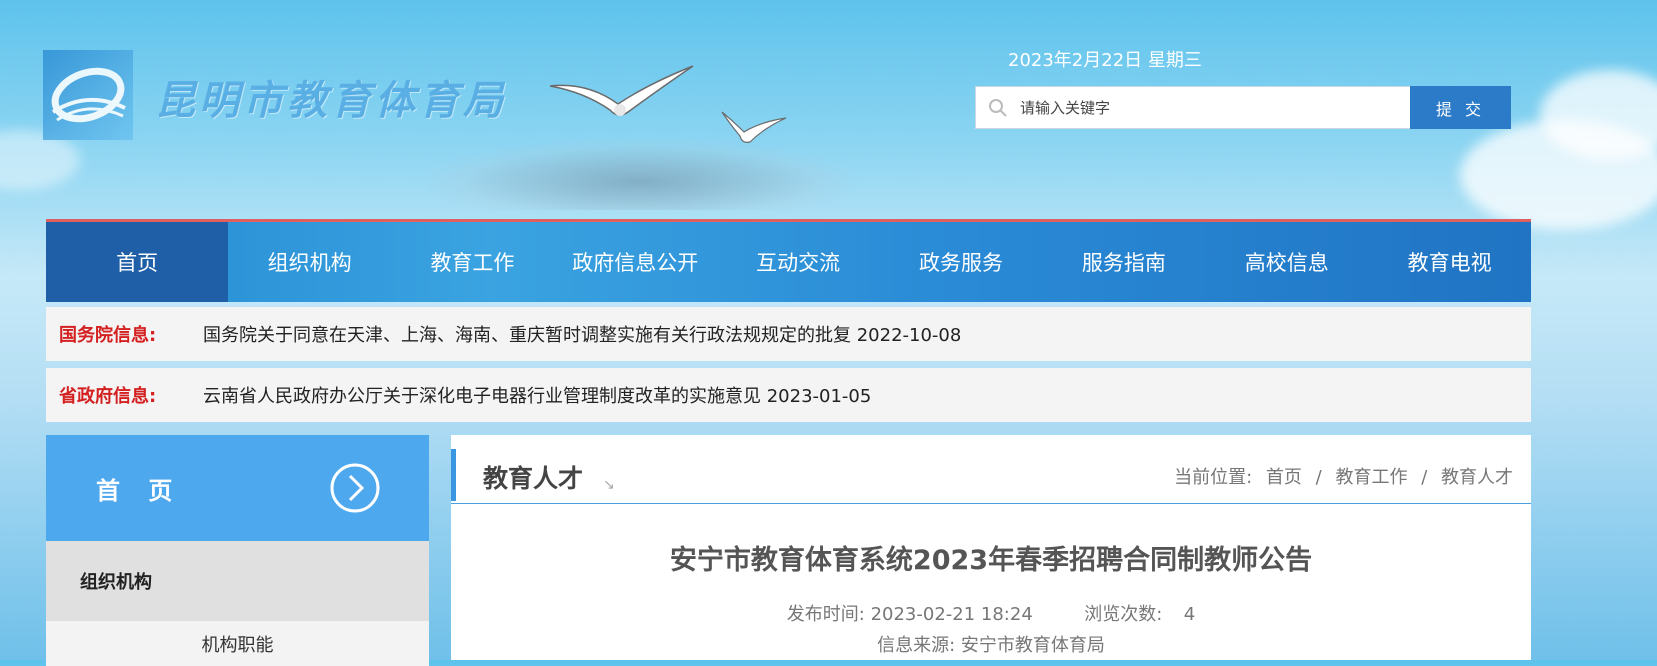 This screenshot has width=1657, height=666. Describe the element at coordinates (1286, 262) in the screenshot. I see `nav-item-universities: 高校信息` at that location.